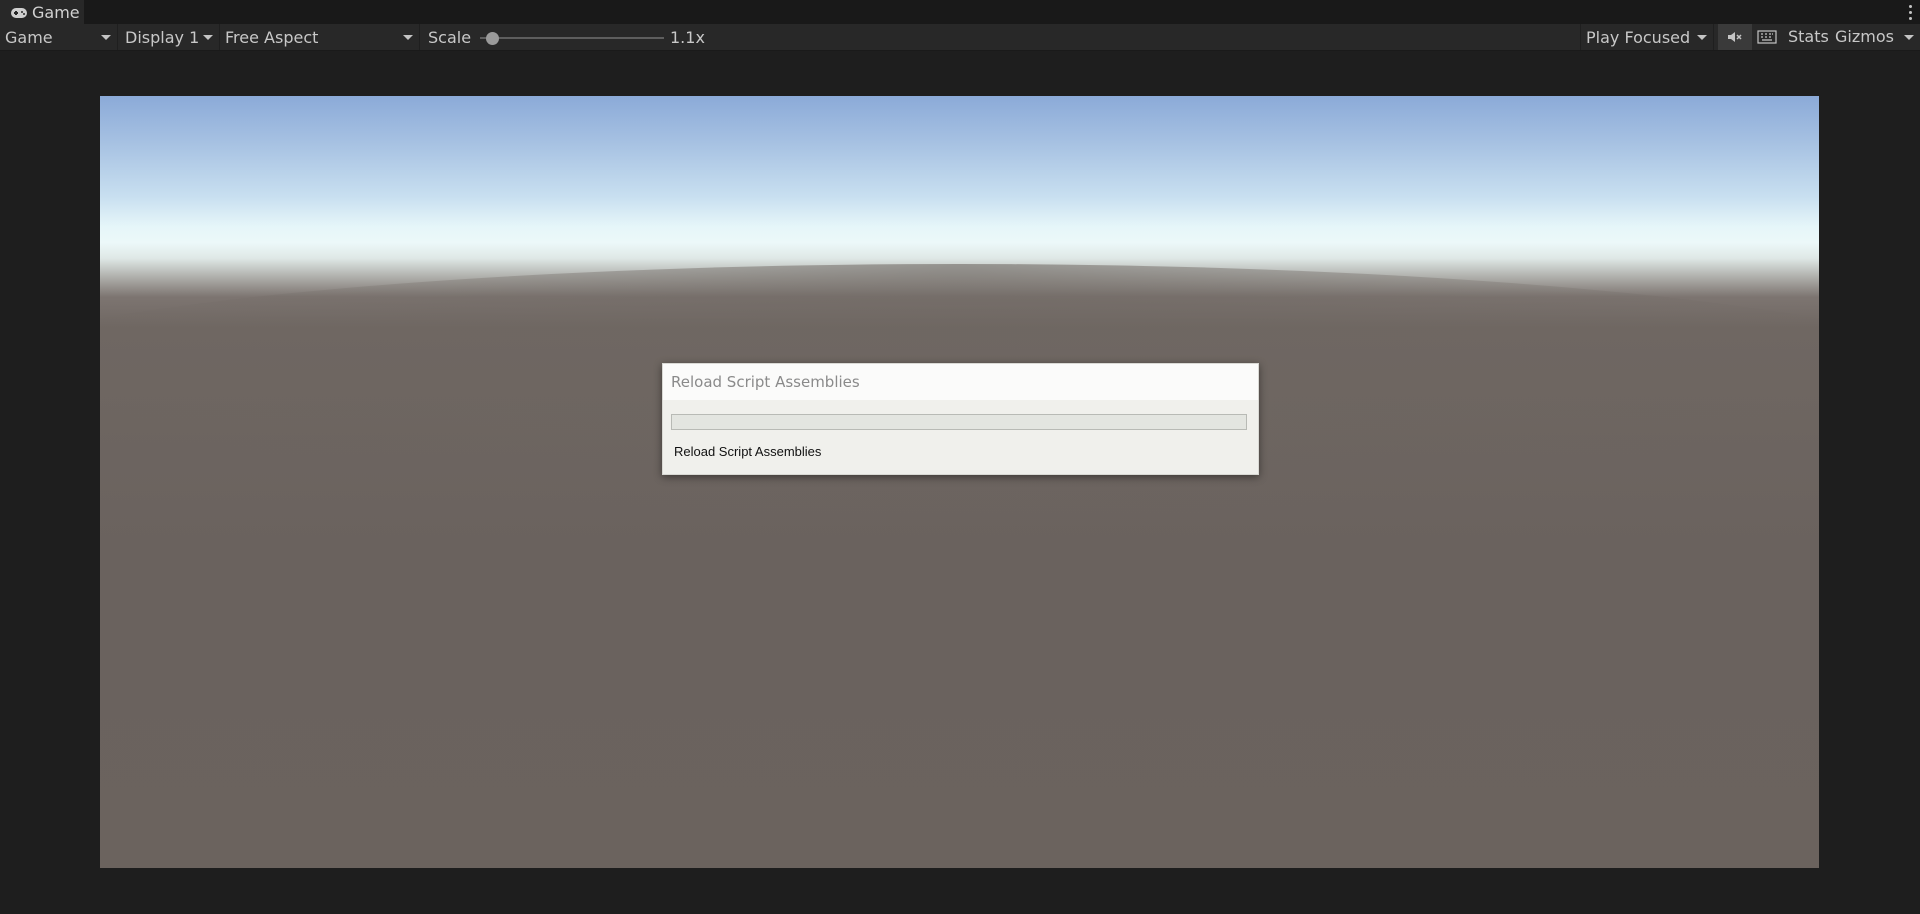 This screenshot has height=914, width=1920. Describe the element at coordinates (1808, 37) in the screenshot. I see `stats-button: Stats` at that location.